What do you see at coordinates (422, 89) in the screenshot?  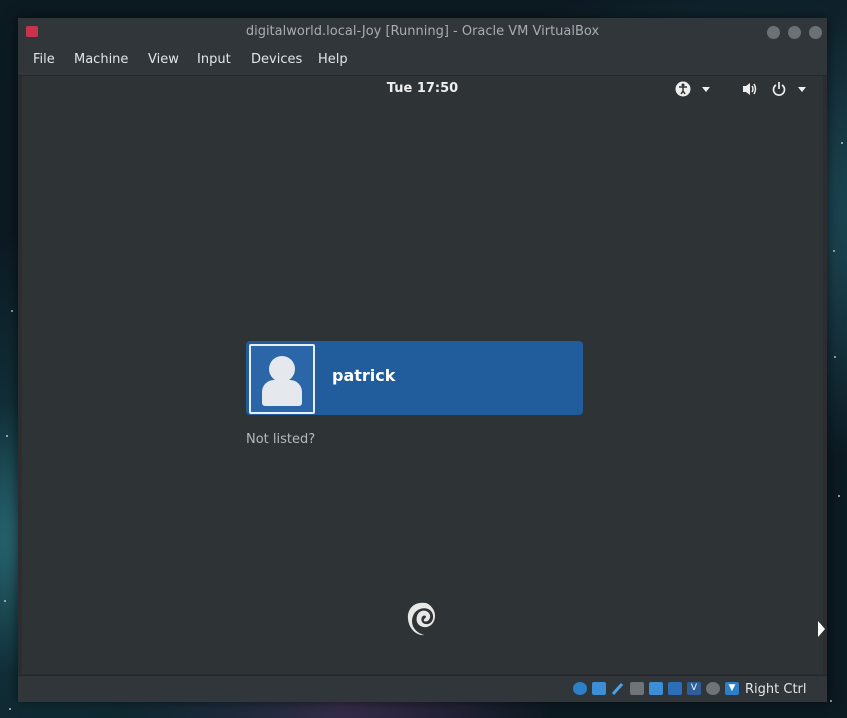 I see `gnome-top-bar: Tue 17:50` at bounding box center [422, 89].